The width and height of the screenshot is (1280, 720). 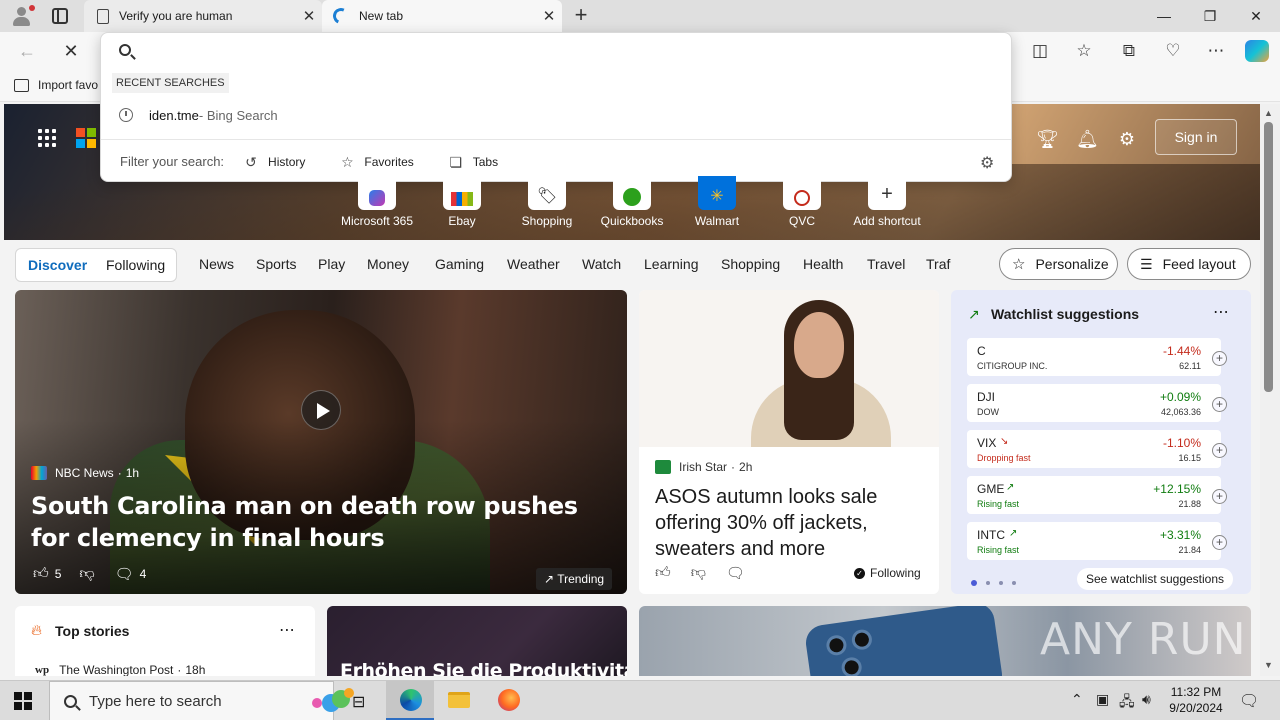 What do you see at coordinates (60, 16) in the screenshot?
I see `tab-actions-icon` at bounding box center [60, 16].